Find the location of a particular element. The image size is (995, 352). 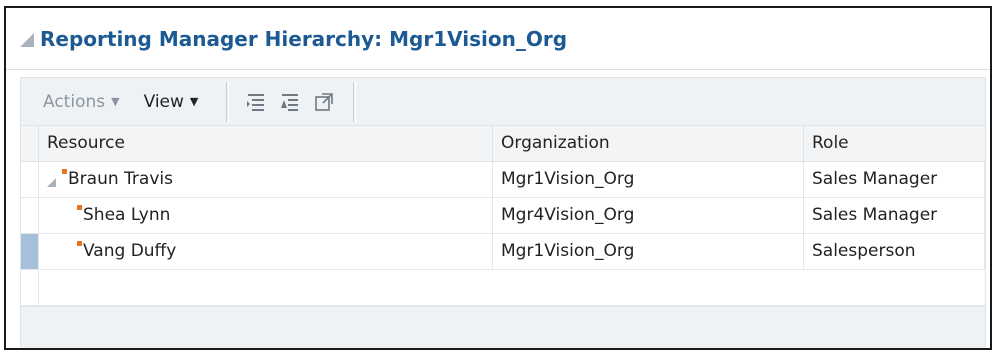

resource-name: Vang Duffy is located at coordinates (129, 251).